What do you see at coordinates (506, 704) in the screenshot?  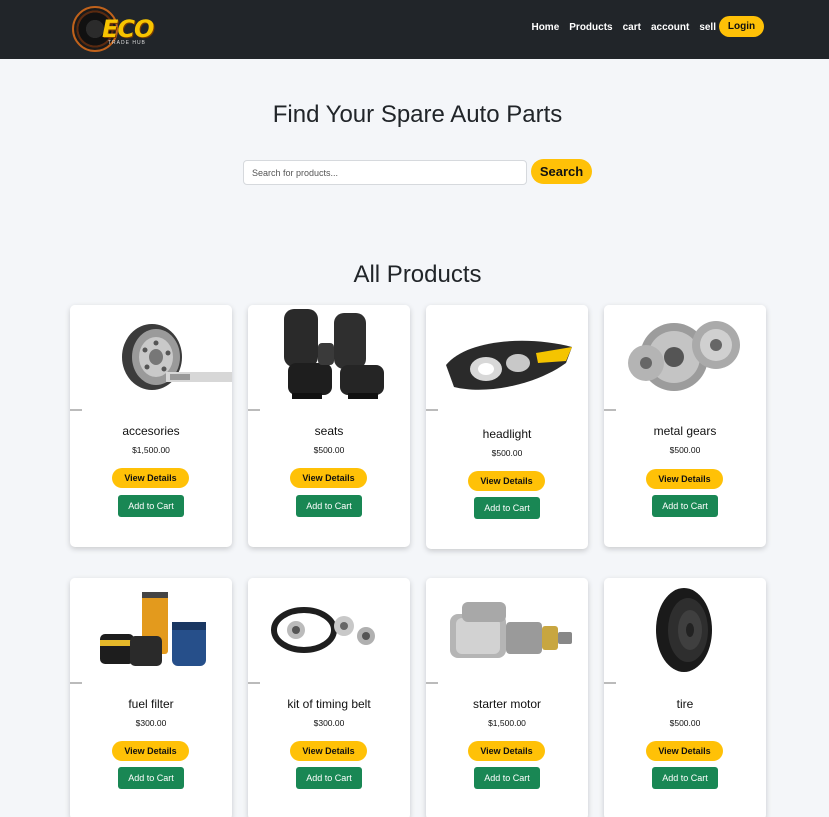 I see `product-name: starter motor` at bounding box center [506, 704].